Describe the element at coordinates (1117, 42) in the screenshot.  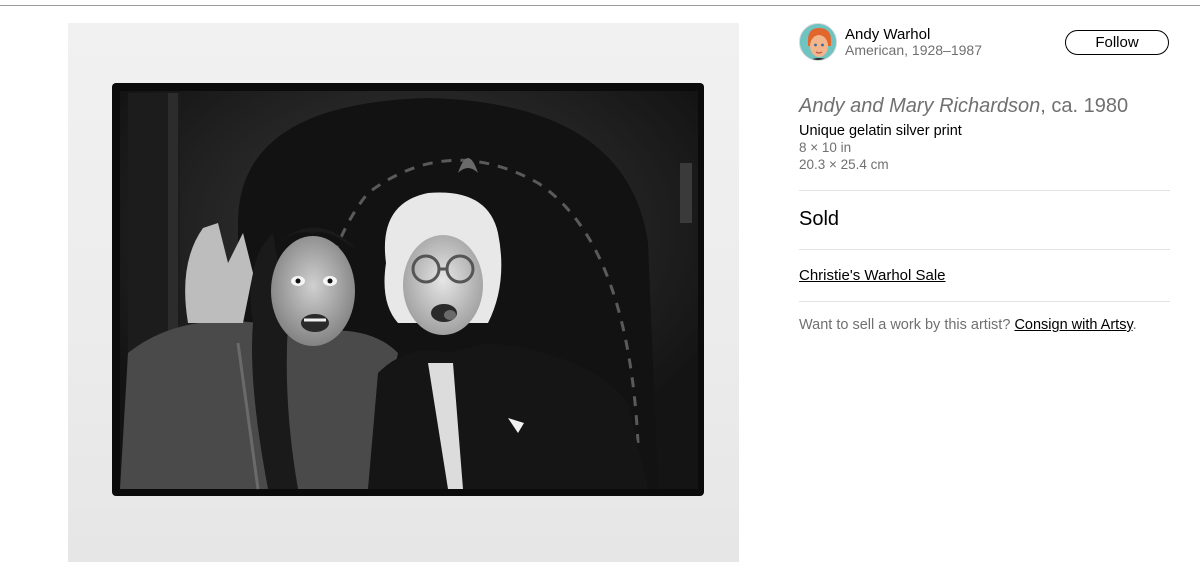
I see `follow-button: Follow` at that location.